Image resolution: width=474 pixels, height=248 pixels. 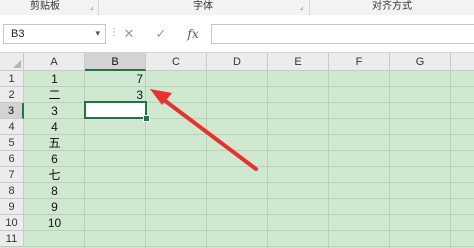 What do you see at coordinates (114, 34) in the screenshot?
I see `drag-handle-icon: ⋮` at bounding box center [114, 34].